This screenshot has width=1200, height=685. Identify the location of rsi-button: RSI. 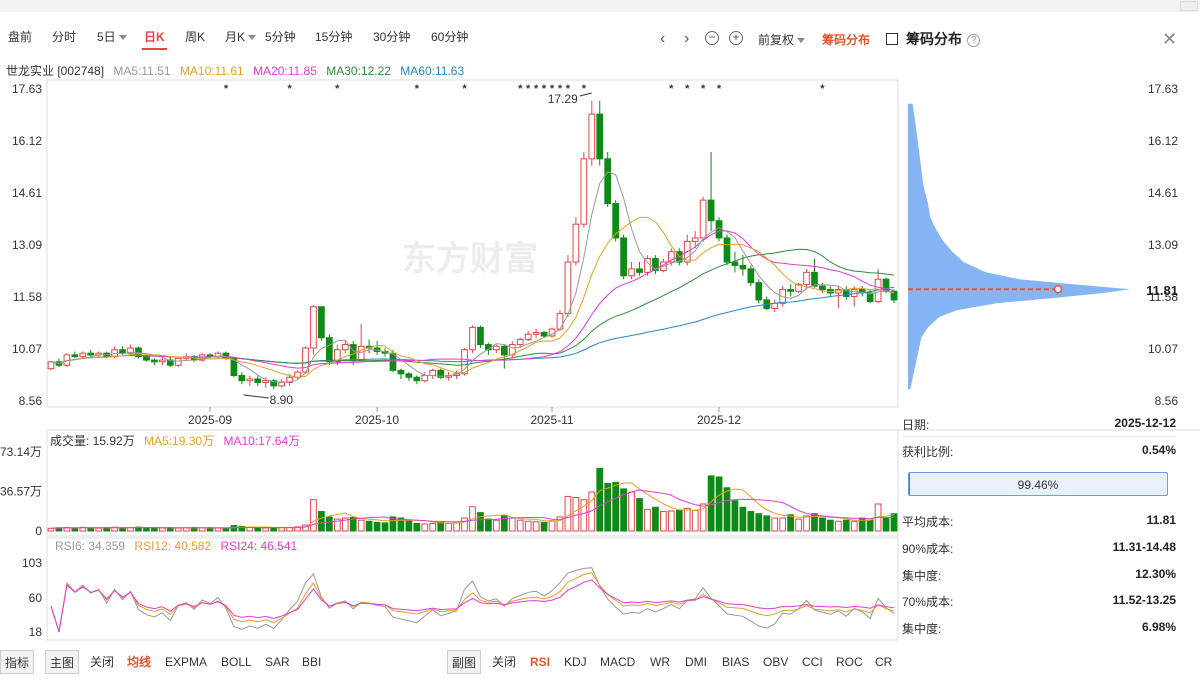
(540, 662).